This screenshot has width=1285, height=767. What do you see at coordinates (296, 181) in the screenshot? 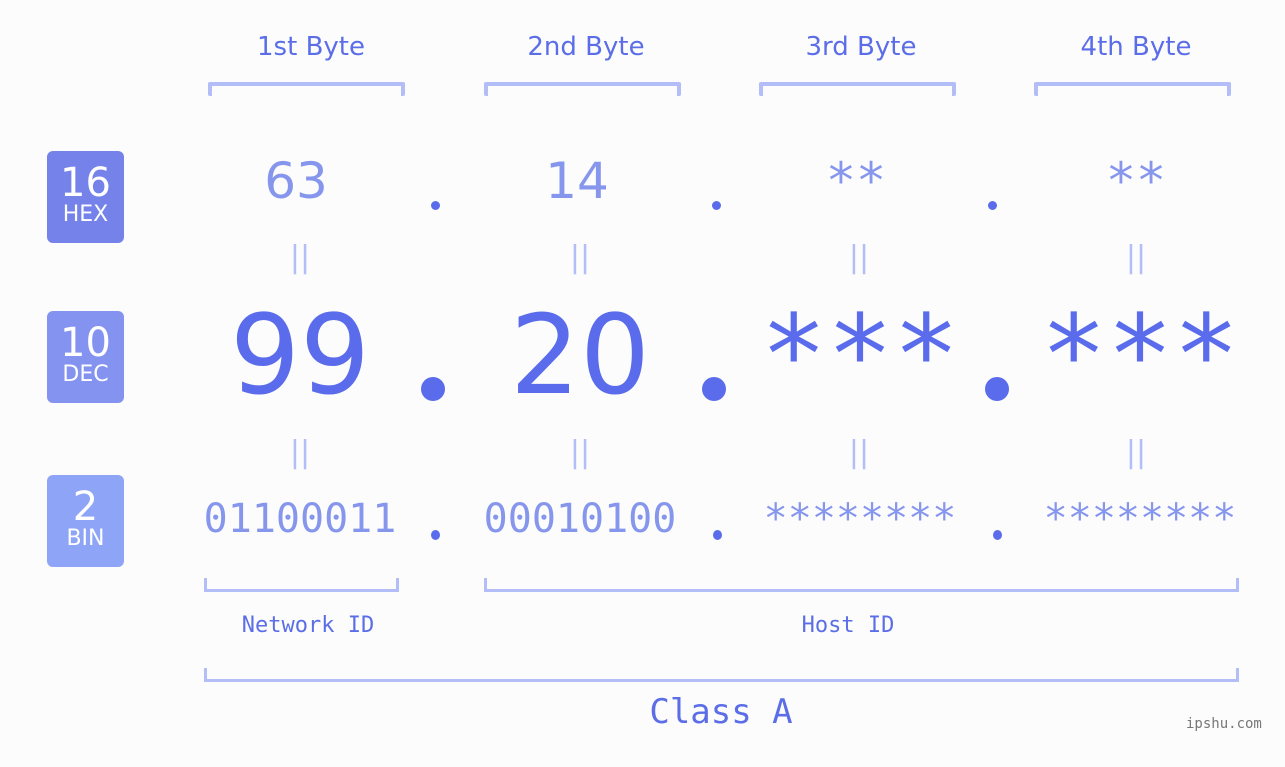
I see `hex-value-1: 63` at bounding box center [296, 181].